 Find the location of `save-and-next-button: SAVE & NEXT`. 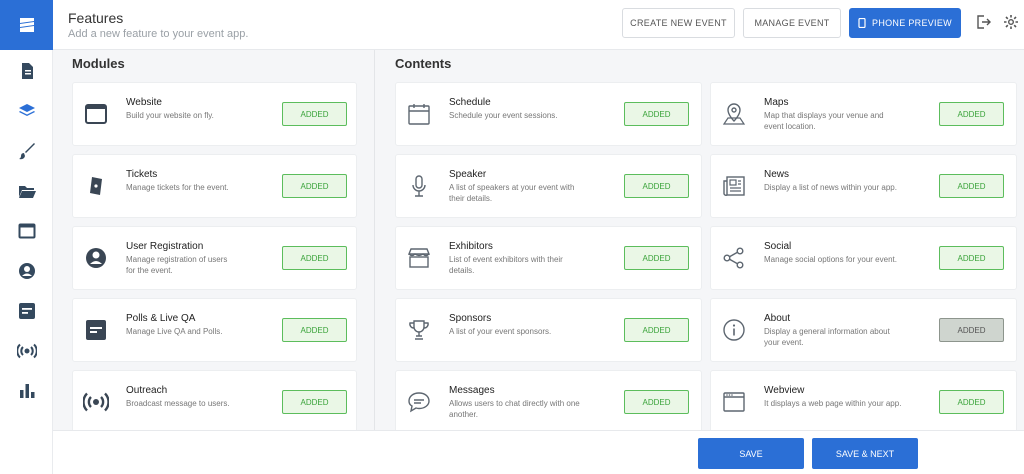

save-and-next-button: SAVE & NEXT is located at coordinates (865, 453).